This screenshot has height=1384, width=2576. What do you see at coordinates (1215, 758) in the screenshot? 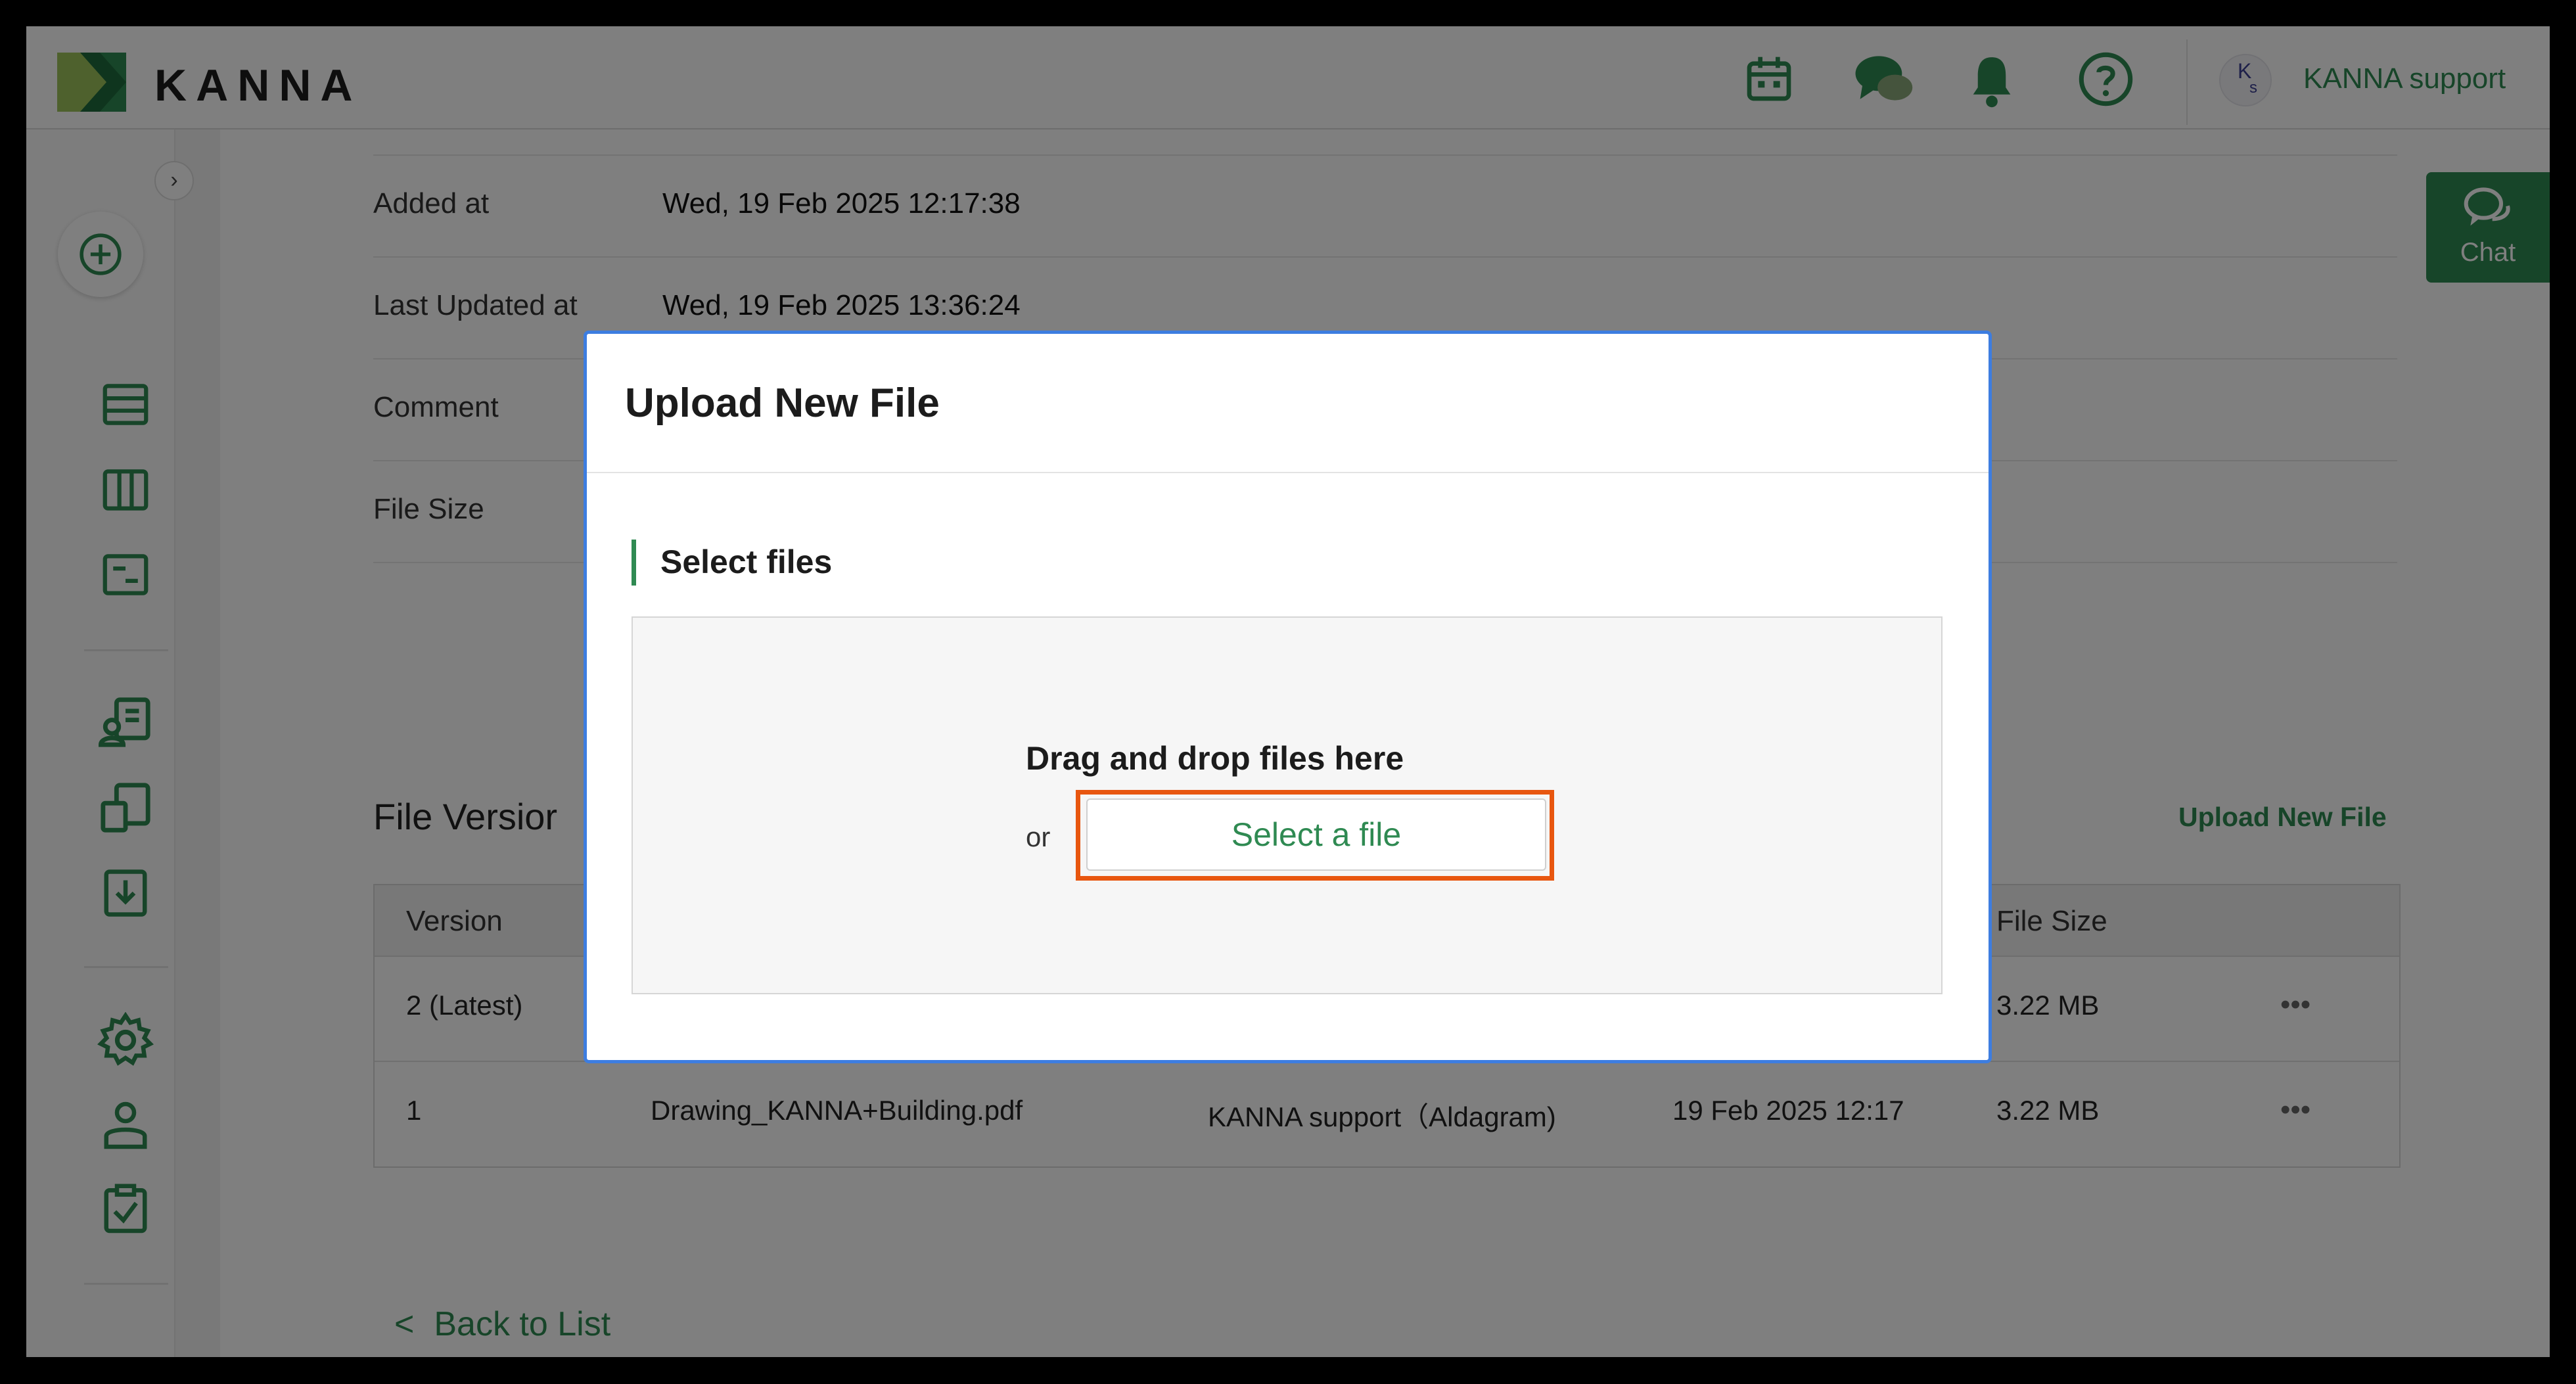
I see `drop-instructions: Drag and drop files here` at bounding box center [1215, 758].